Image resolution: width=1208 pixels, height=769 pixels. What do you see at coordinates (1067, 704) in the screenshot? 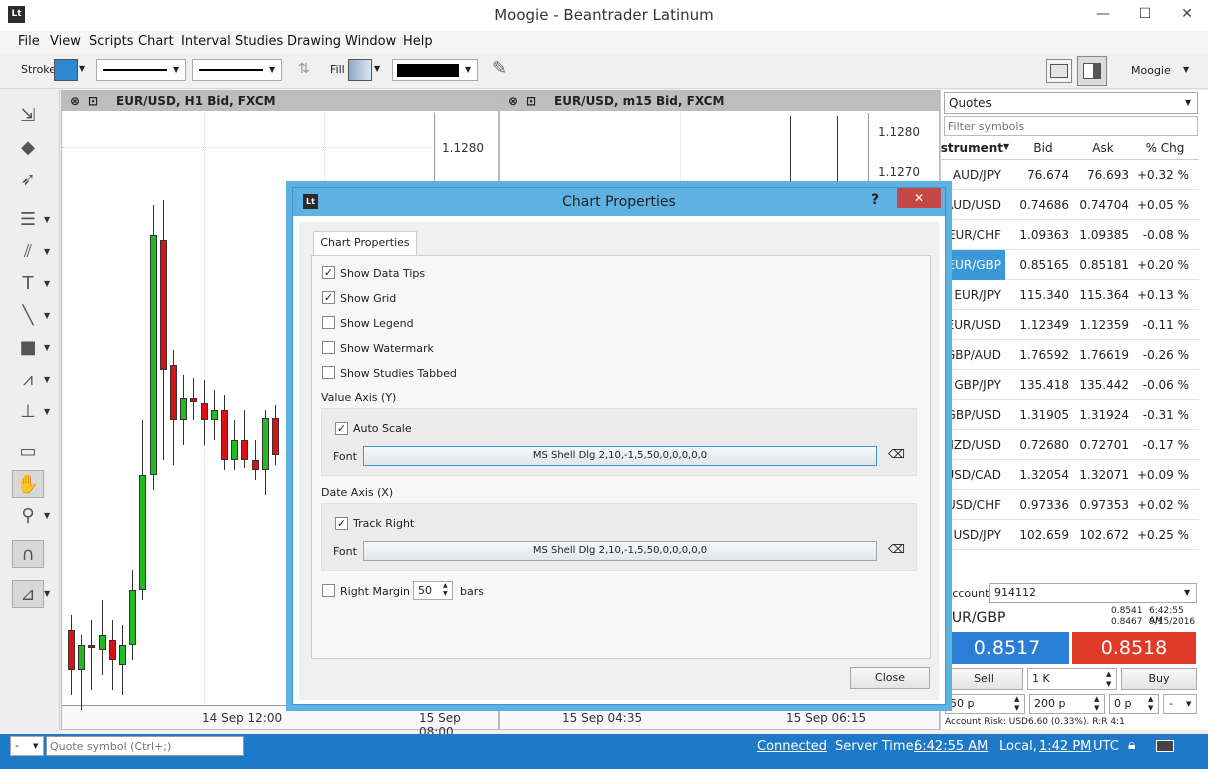
I see `take-profit-stepper: 200 p ▲ ▼` at bounding box center [1067, 704].